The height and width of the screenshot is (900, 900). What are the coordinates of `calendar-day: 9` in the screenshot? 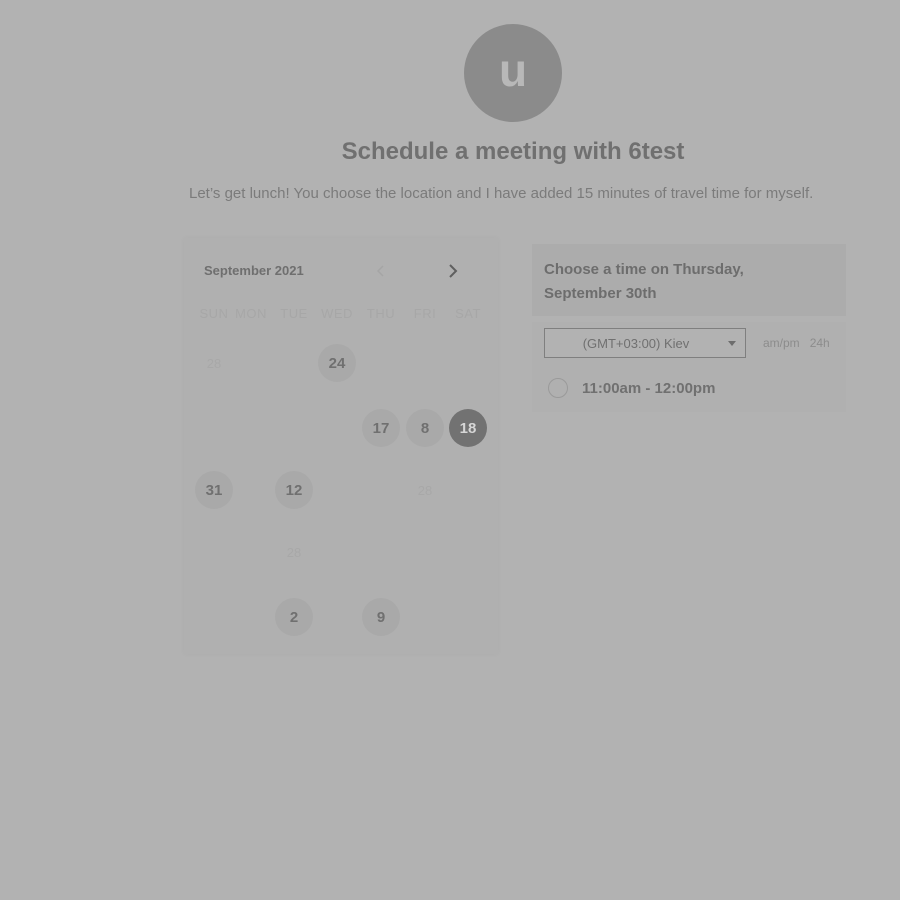 It's located at (381, 617).